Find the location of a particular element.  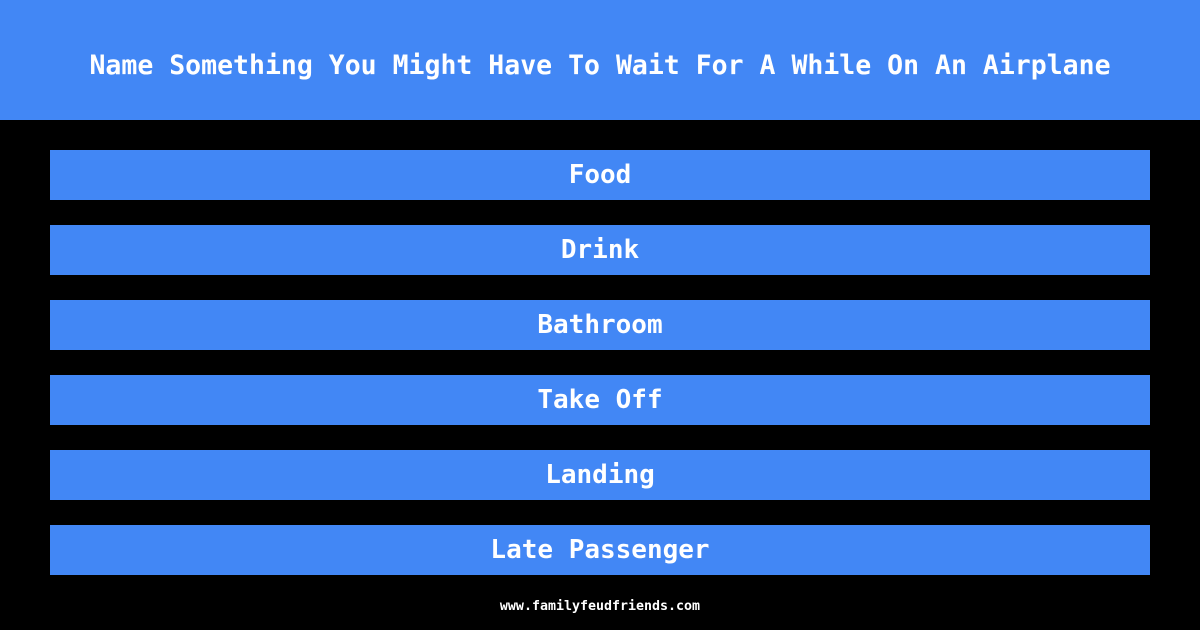

answer-item: Late Passenger is located at coordinates (600, 550).